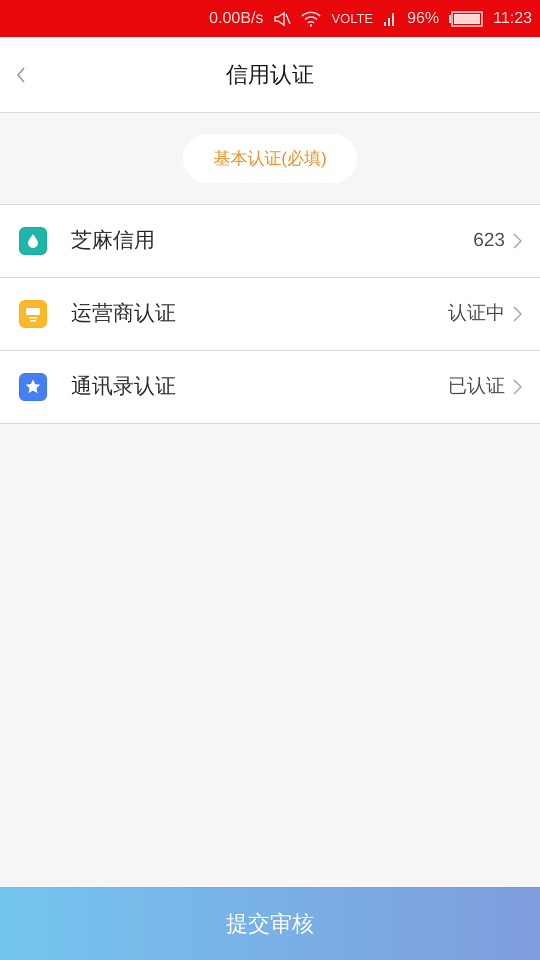 Image resolution: width=540 pixels, height=960 pixels. Describe the element at coordinates (423, 18) in the screenshot. I see `battery-percent: 96%` at that location.